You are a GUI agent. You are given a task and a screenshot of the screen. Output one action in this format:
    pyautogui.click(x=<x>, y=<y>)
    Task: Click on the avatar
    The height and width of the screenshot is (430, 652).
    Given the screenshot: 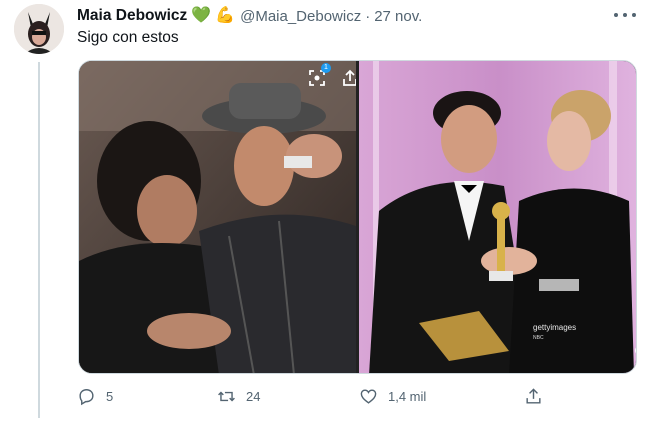 What is the action you would take?
    pyautogui.click(x=39, y=29)
    